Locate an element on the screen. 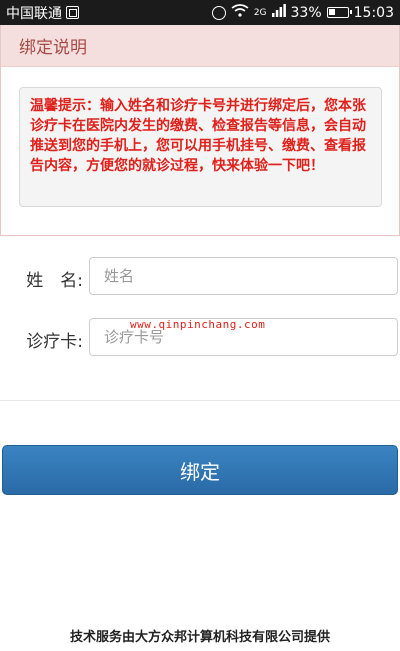 The image size is (400, 651). network-type: 2G is located at coordinates (260, 12).